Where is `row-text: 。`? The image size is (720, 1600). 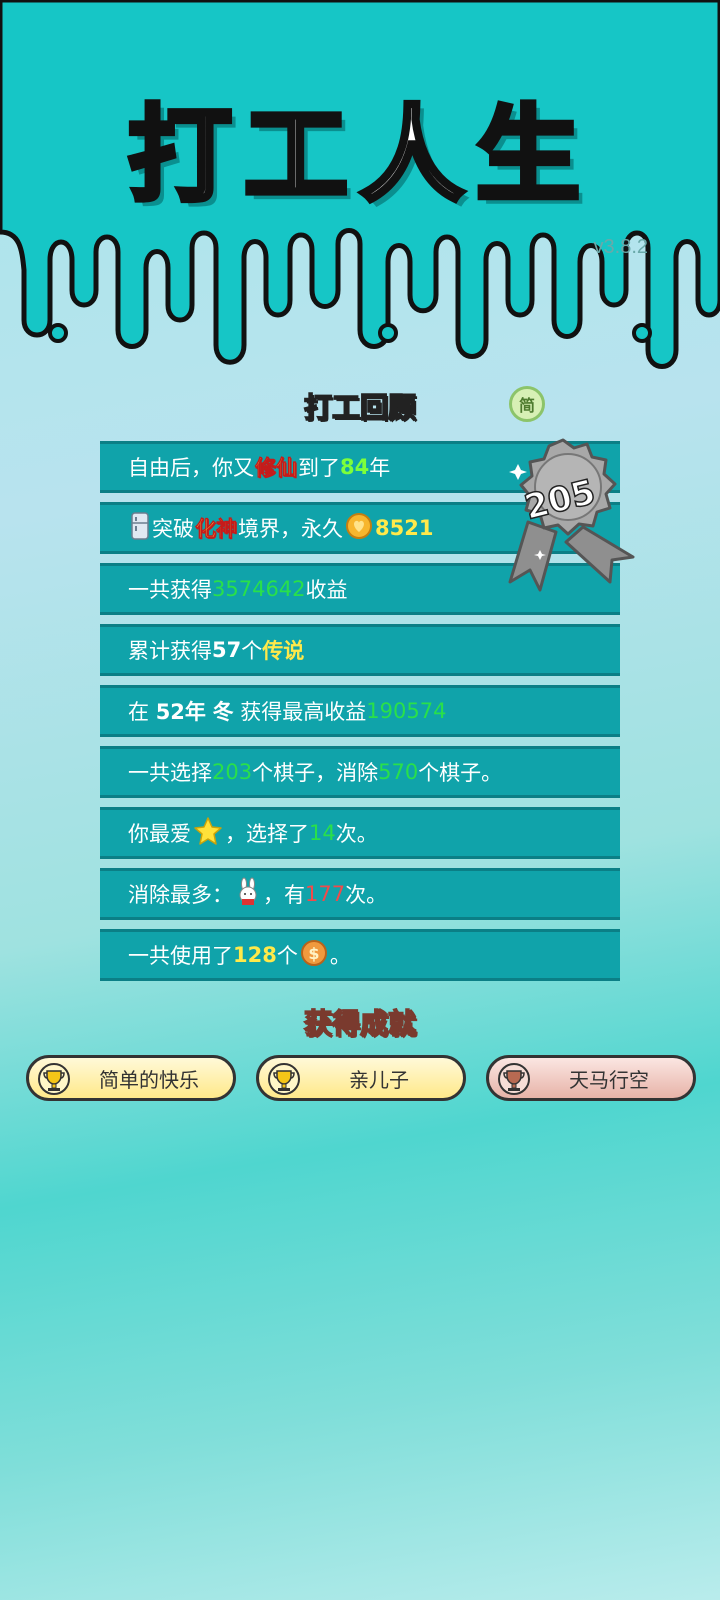
row-text: 。 is located at coordinates (340, 956).